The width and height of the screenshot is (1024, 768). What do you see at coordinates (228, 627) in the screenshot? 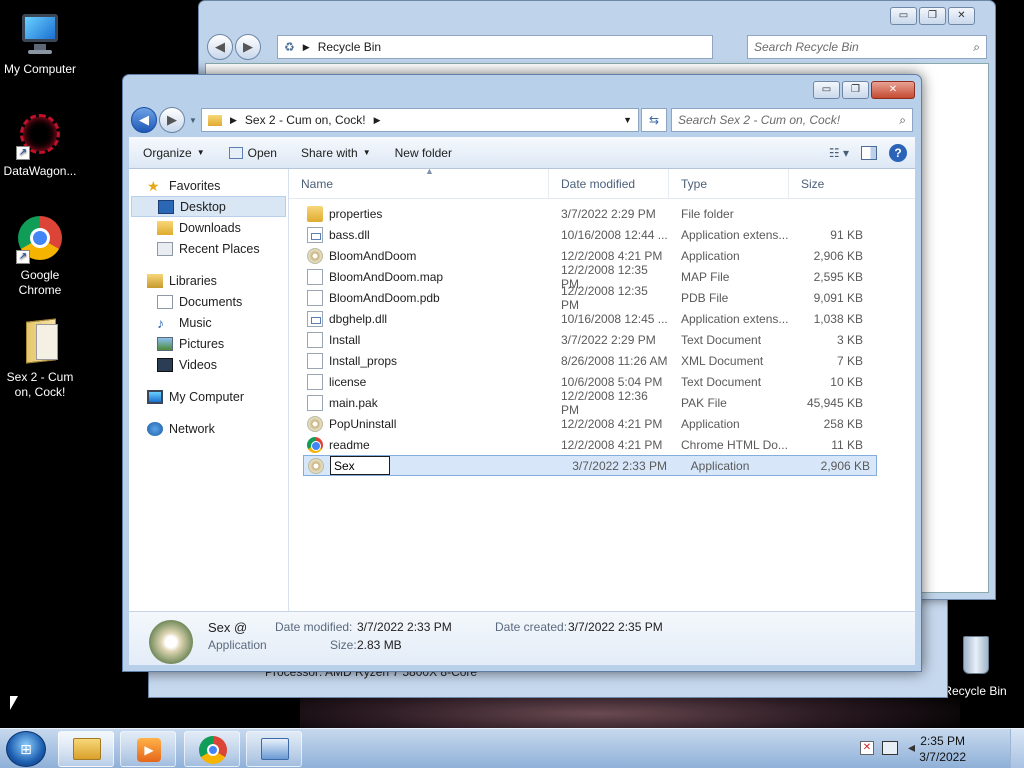
I see `details-file-name: Sex @` at bounding box center [228, 627].